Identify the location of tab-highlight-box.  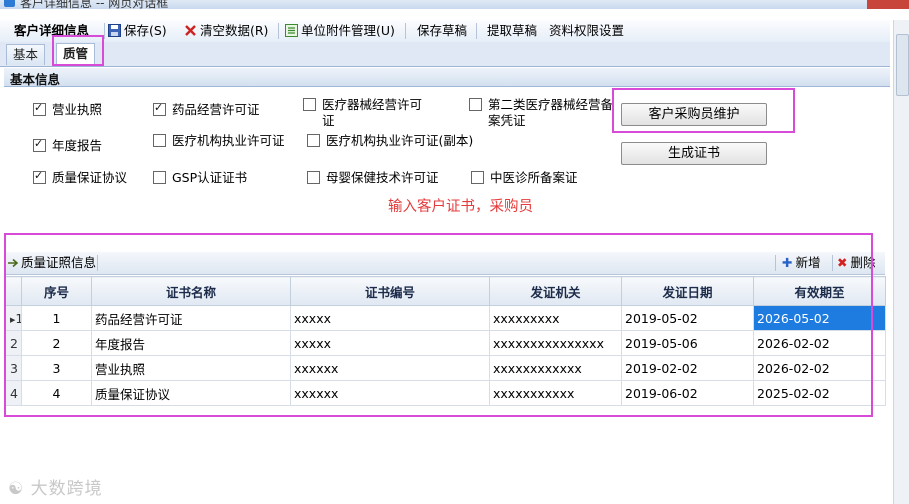
(78, 50).